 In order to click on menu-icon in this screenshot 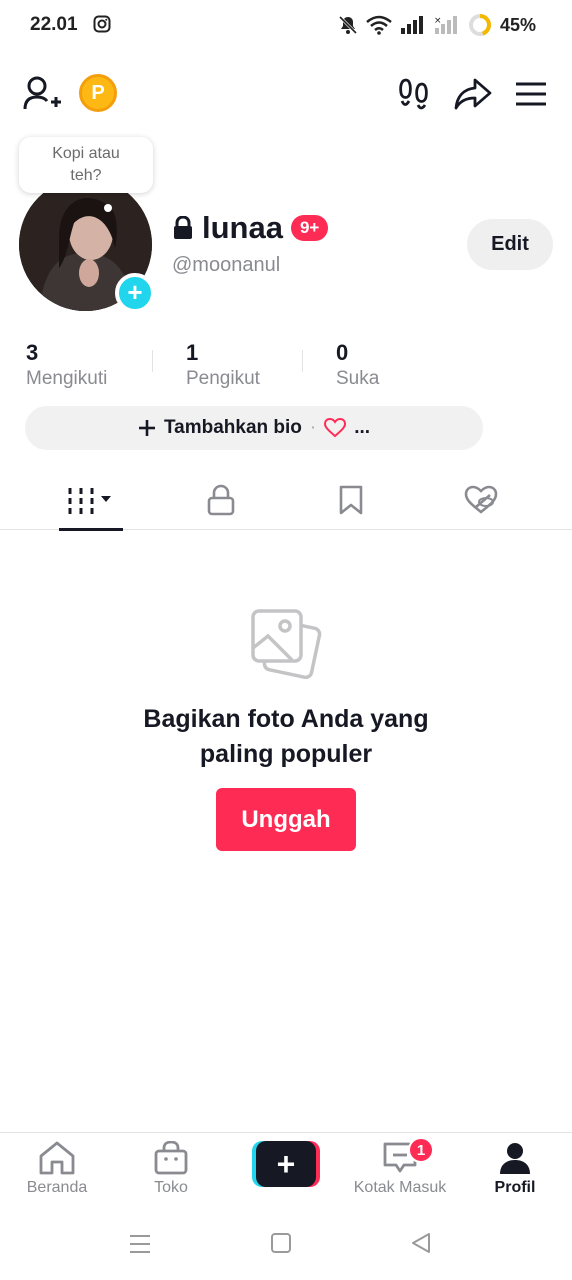, I will do `click(531, 94)`.